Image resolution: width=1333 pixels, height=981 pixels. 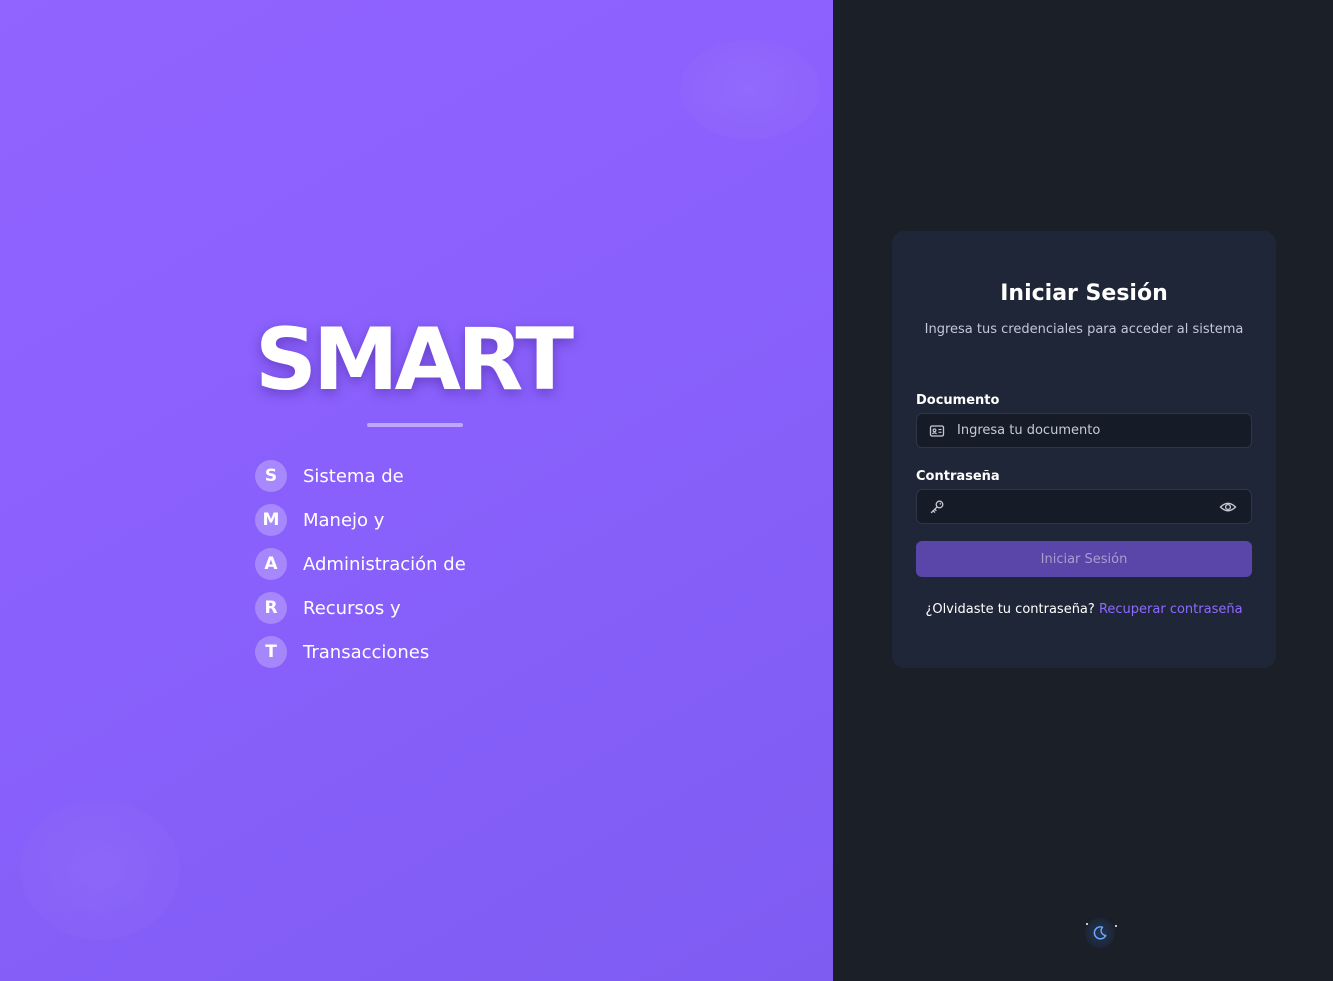 What do you see at coordinates (384, 564) in the screenshot?
I see `acronym-word: Administración de` at bounding box center [384, 564].